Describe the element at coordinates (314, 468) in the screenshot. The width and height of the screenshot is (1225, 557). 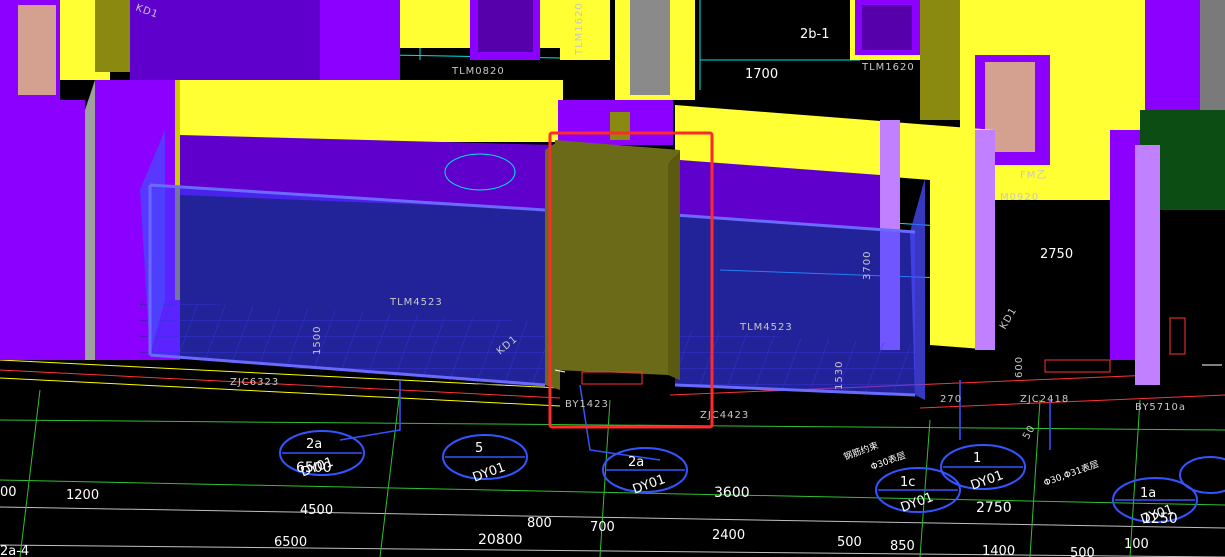
I see `dim-6500-bubble: 6500` at that location.